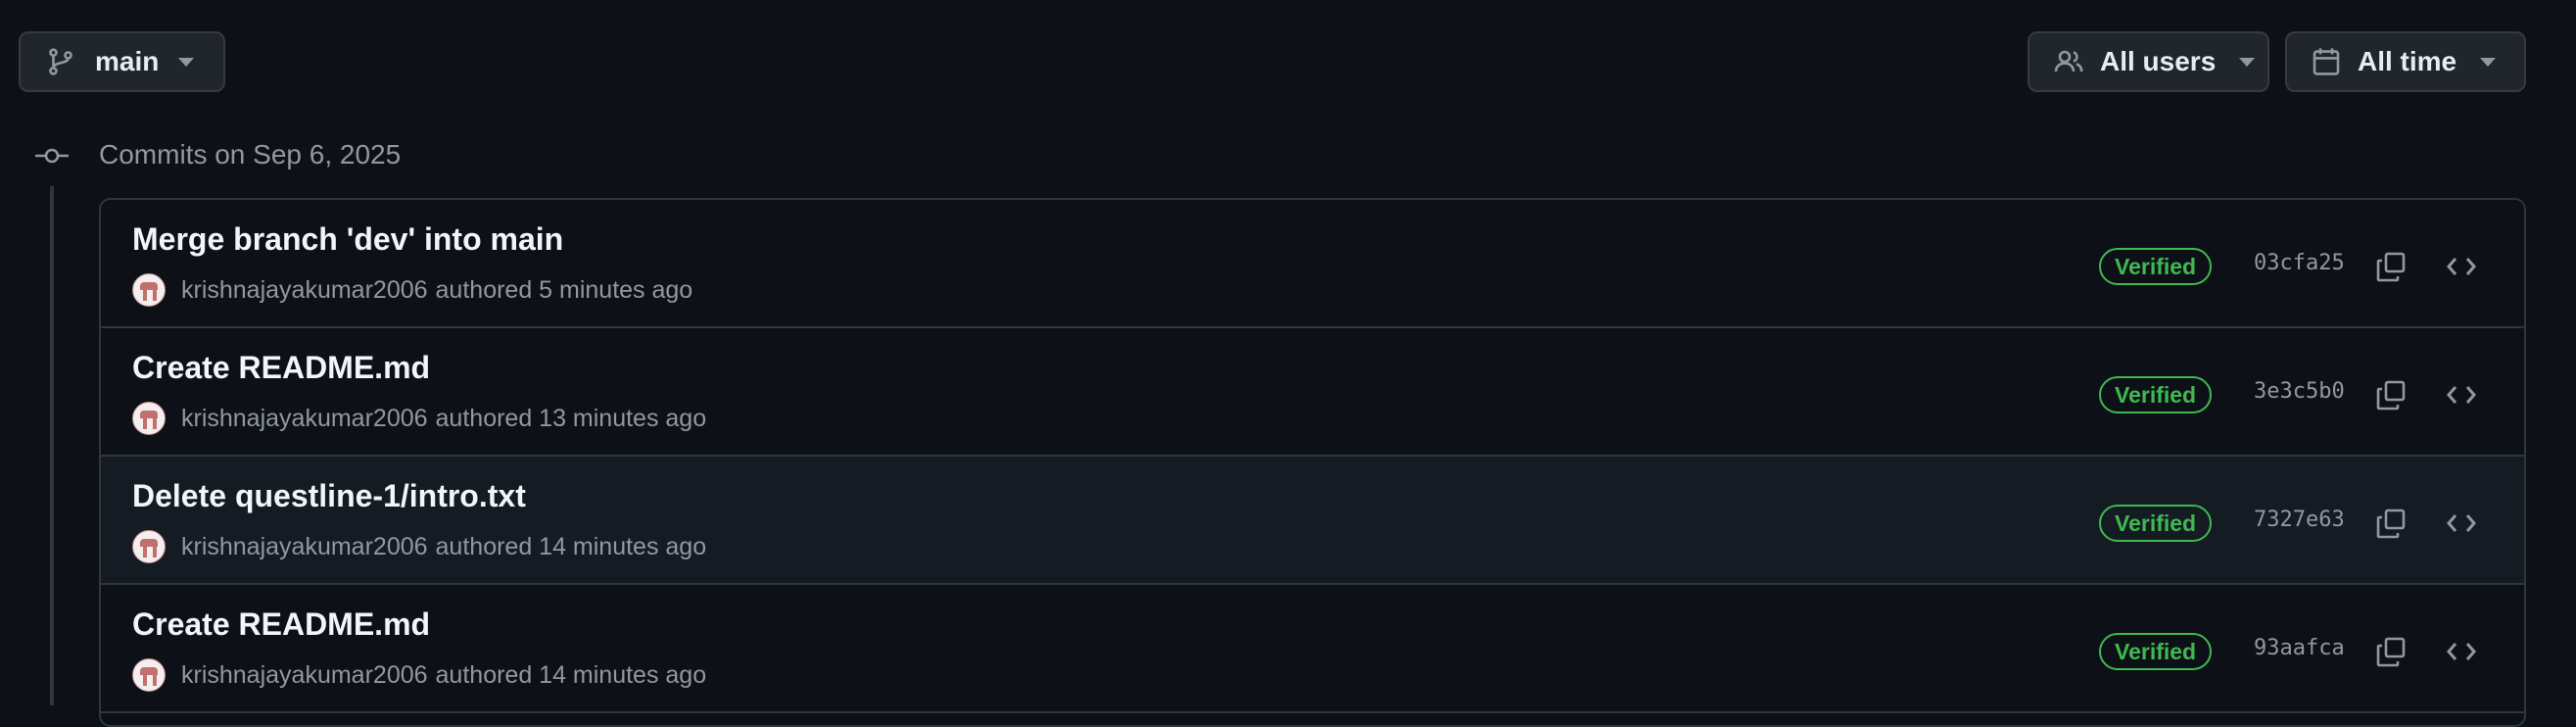 This screenshot has height=727, width=2576. What do you see at coordinates (2068, 62) in the screenshot?
I see `people-icon` at bounding box center [2068, 62].